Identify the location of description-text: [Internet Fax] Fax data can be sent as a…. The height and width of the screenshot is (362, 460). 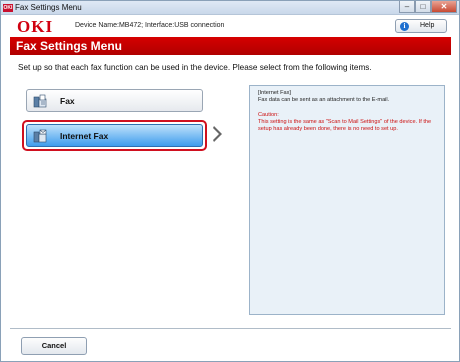
(350, 97).